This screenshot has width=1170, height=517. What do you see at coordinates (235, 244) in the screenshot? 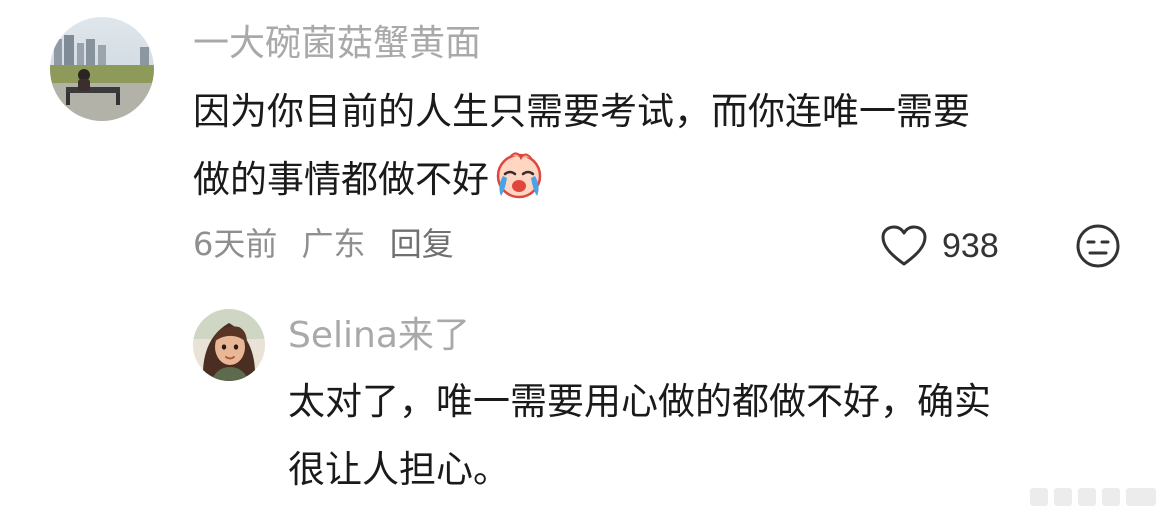
I see `comment-time: 6天前` at bounding box center [235, 244].